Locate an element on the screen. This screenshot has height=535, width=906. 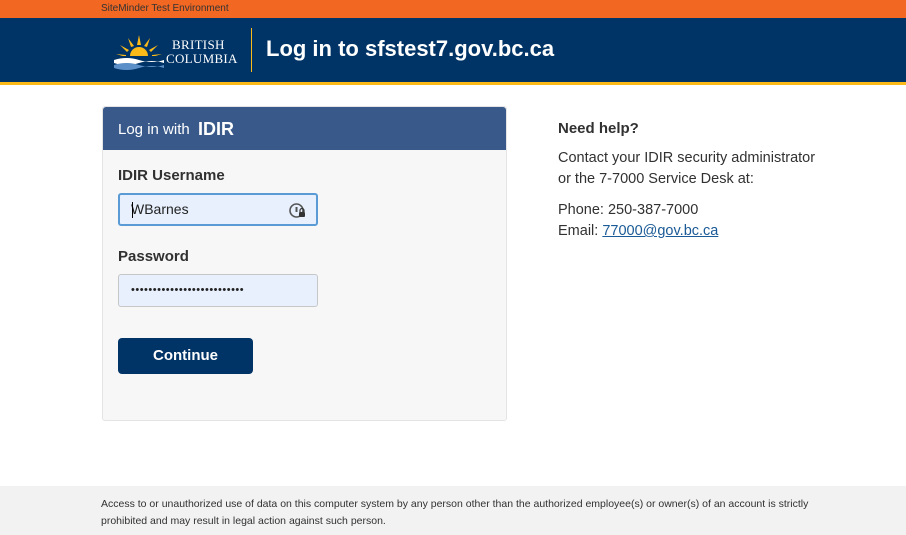
bc-sun-logo-icon is located at coordinates (139, 53).